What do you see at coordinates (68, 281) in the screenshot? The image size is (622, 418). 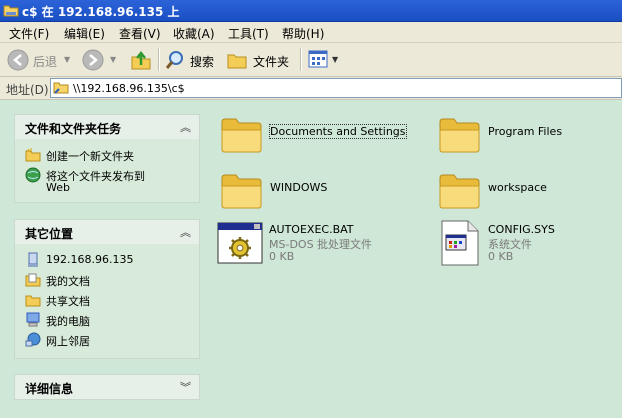 I see `place-label: 我的文档` at bounding box center [68, 281].